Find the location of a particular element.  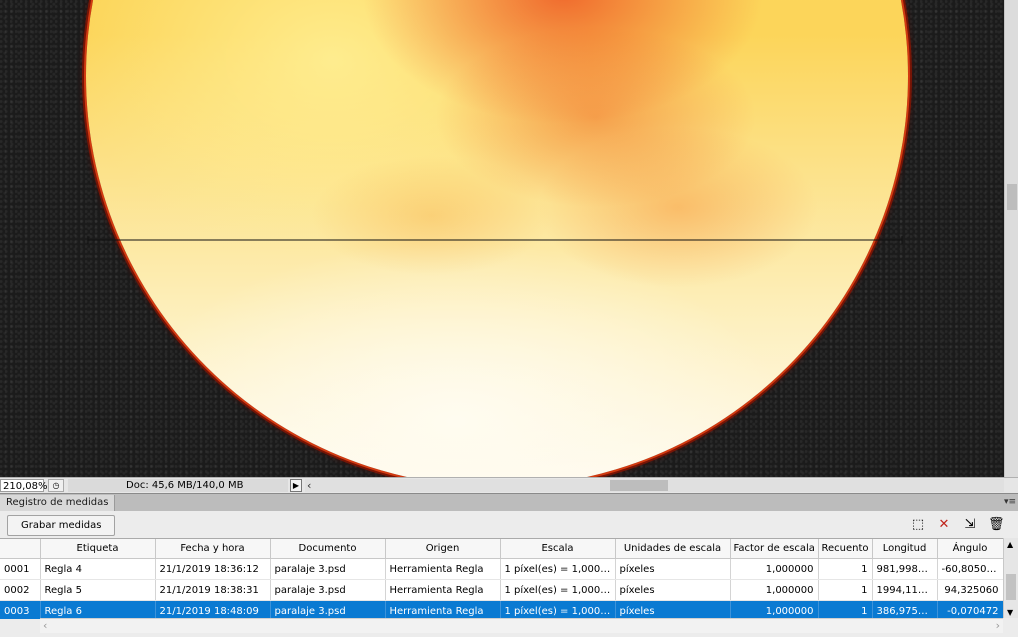

zoom-level-field: 210,08% is located at coordinates (24, 485).